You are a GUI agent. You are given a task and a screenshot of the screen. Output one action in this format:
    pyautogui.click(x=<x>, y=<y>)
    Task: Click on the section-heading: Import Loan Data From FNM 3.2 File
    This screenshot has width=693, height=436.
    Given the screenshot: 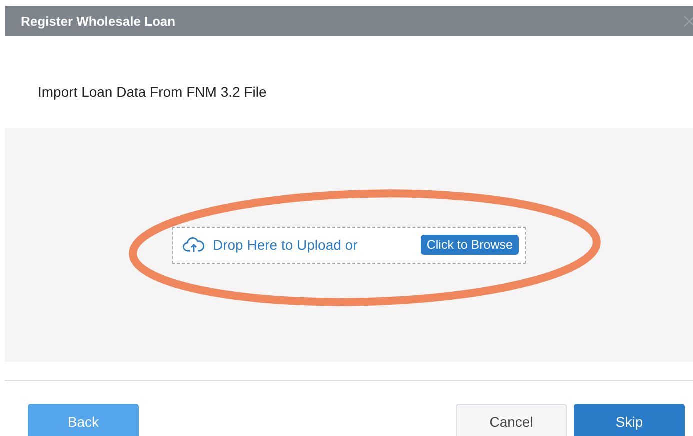 What is the action you would take?
    pyautogui.click(x=152, y=92)
    